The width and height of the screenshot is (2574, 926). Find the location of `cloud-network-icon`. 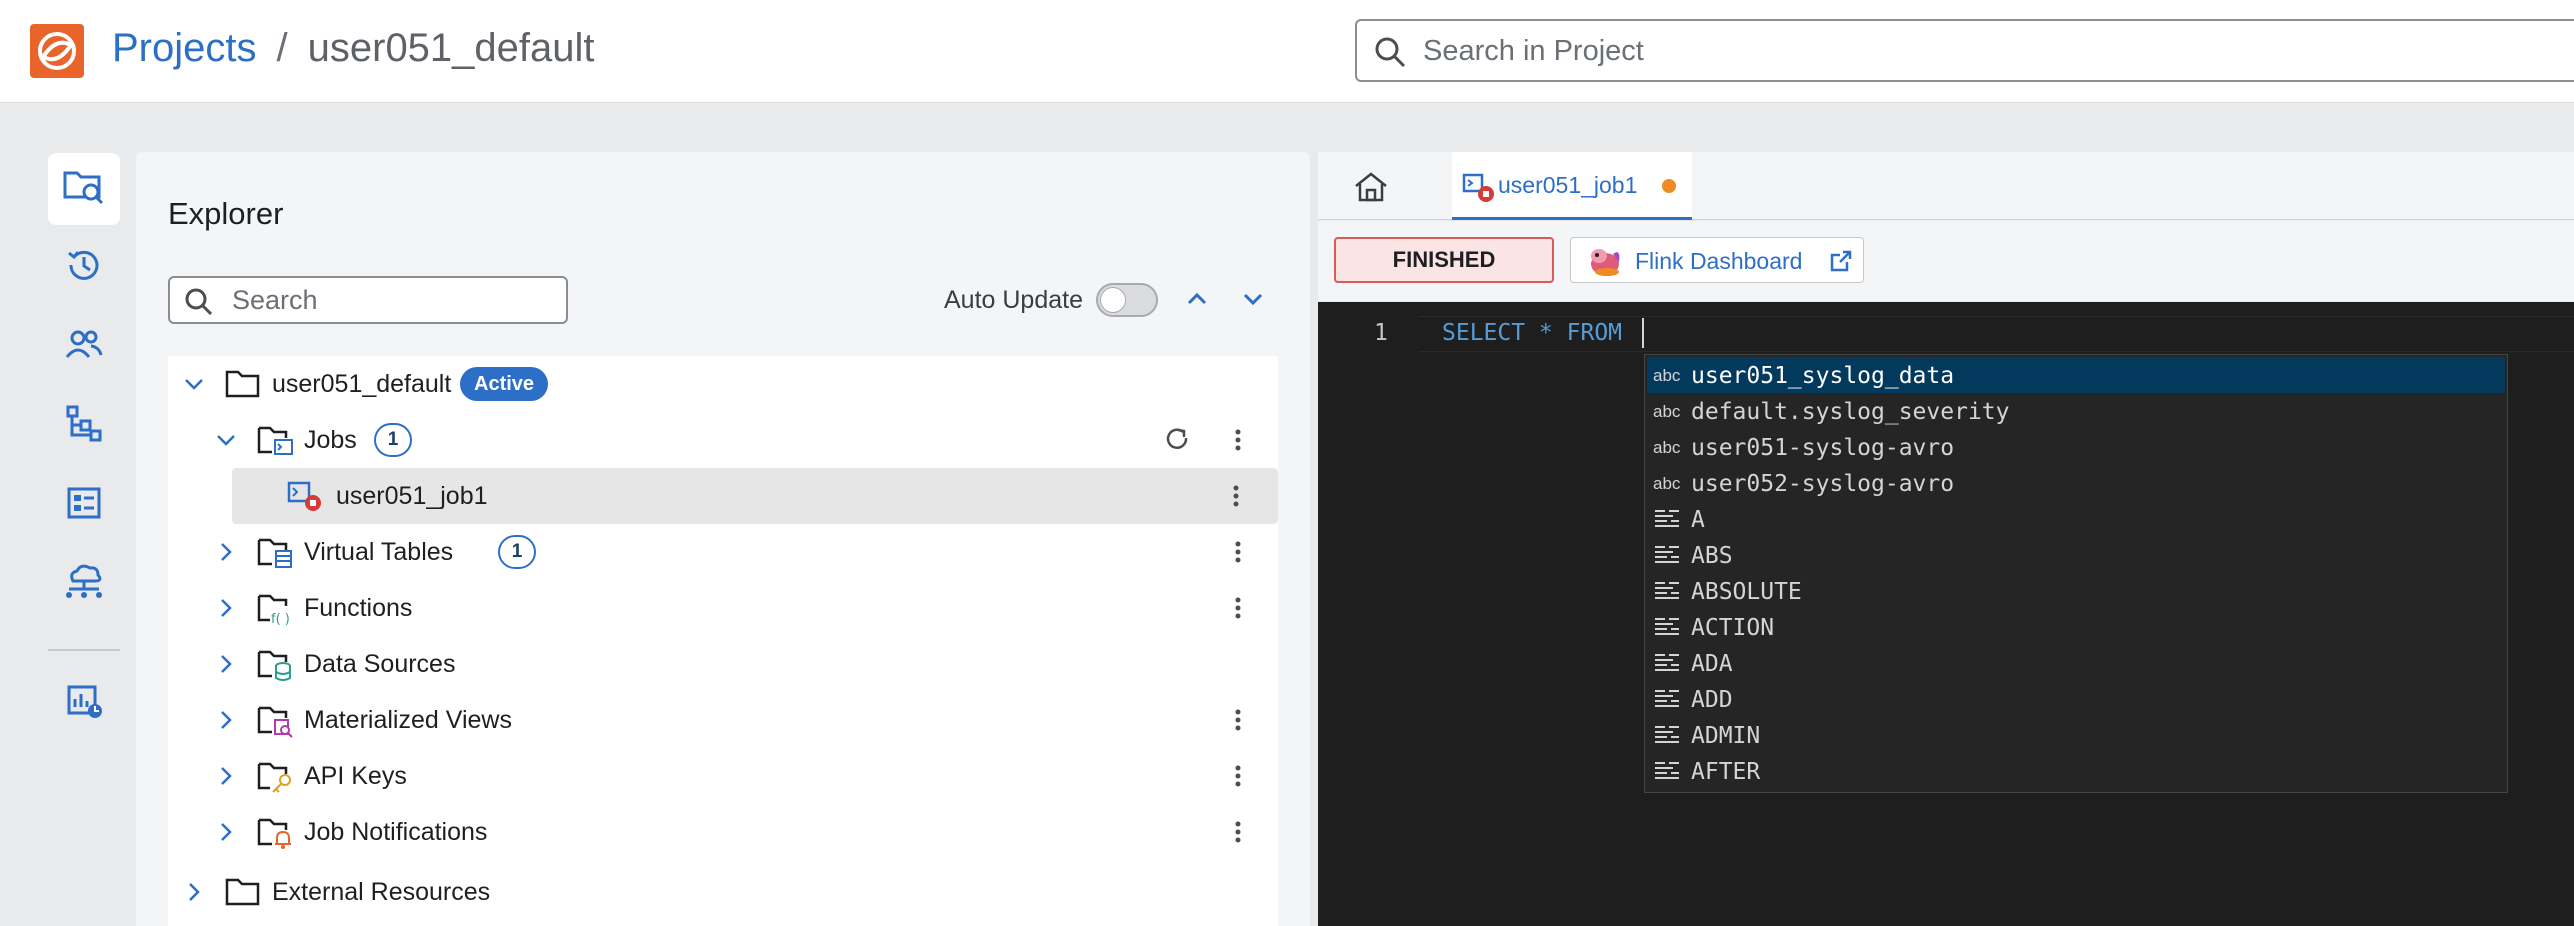

cloud-network-icon is located at coordinates (84, 583).